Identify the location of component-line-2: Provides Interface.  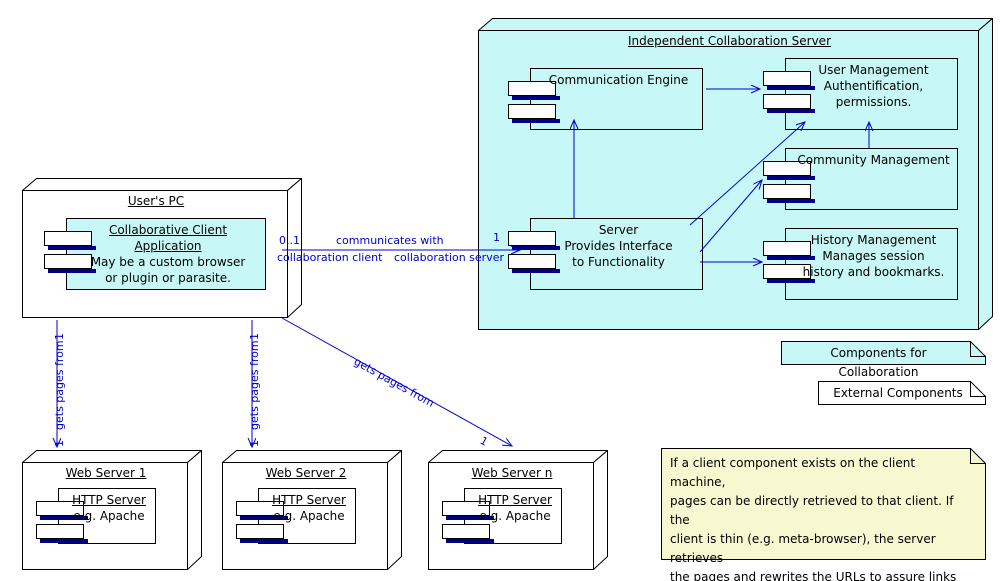
(618, 246).